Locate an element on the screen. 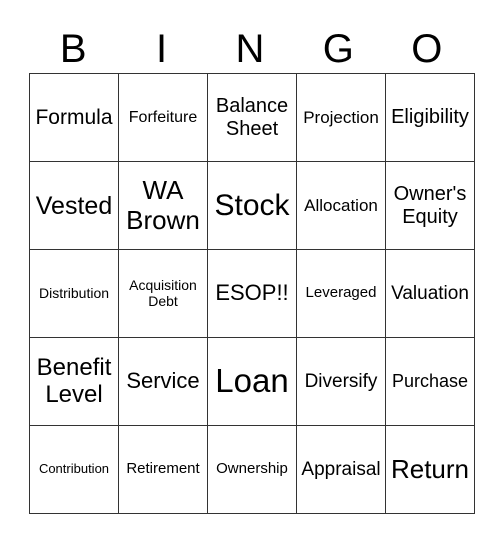  cell-text-line: Balance is located at coordinates (252, 106).